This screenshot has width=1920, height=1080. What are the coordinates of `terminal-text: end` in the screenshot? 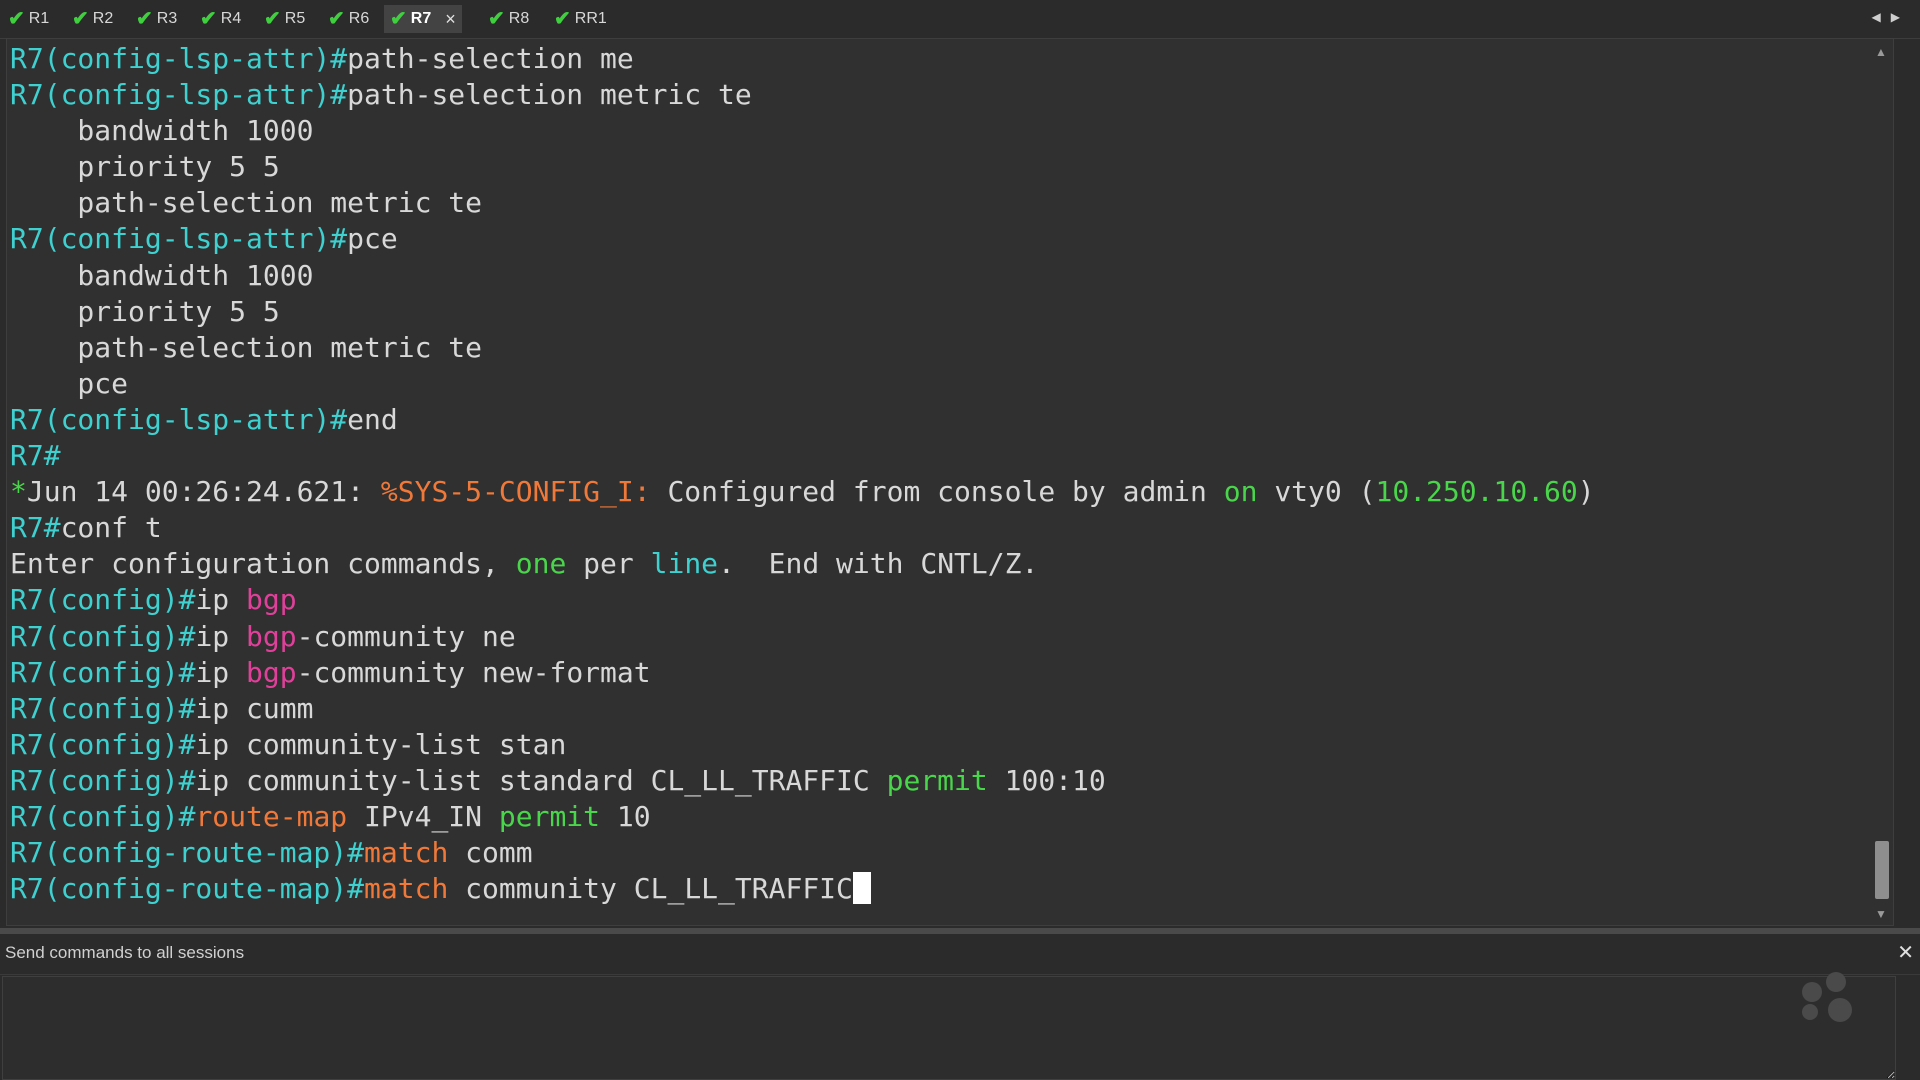 It's located at (372, 419).